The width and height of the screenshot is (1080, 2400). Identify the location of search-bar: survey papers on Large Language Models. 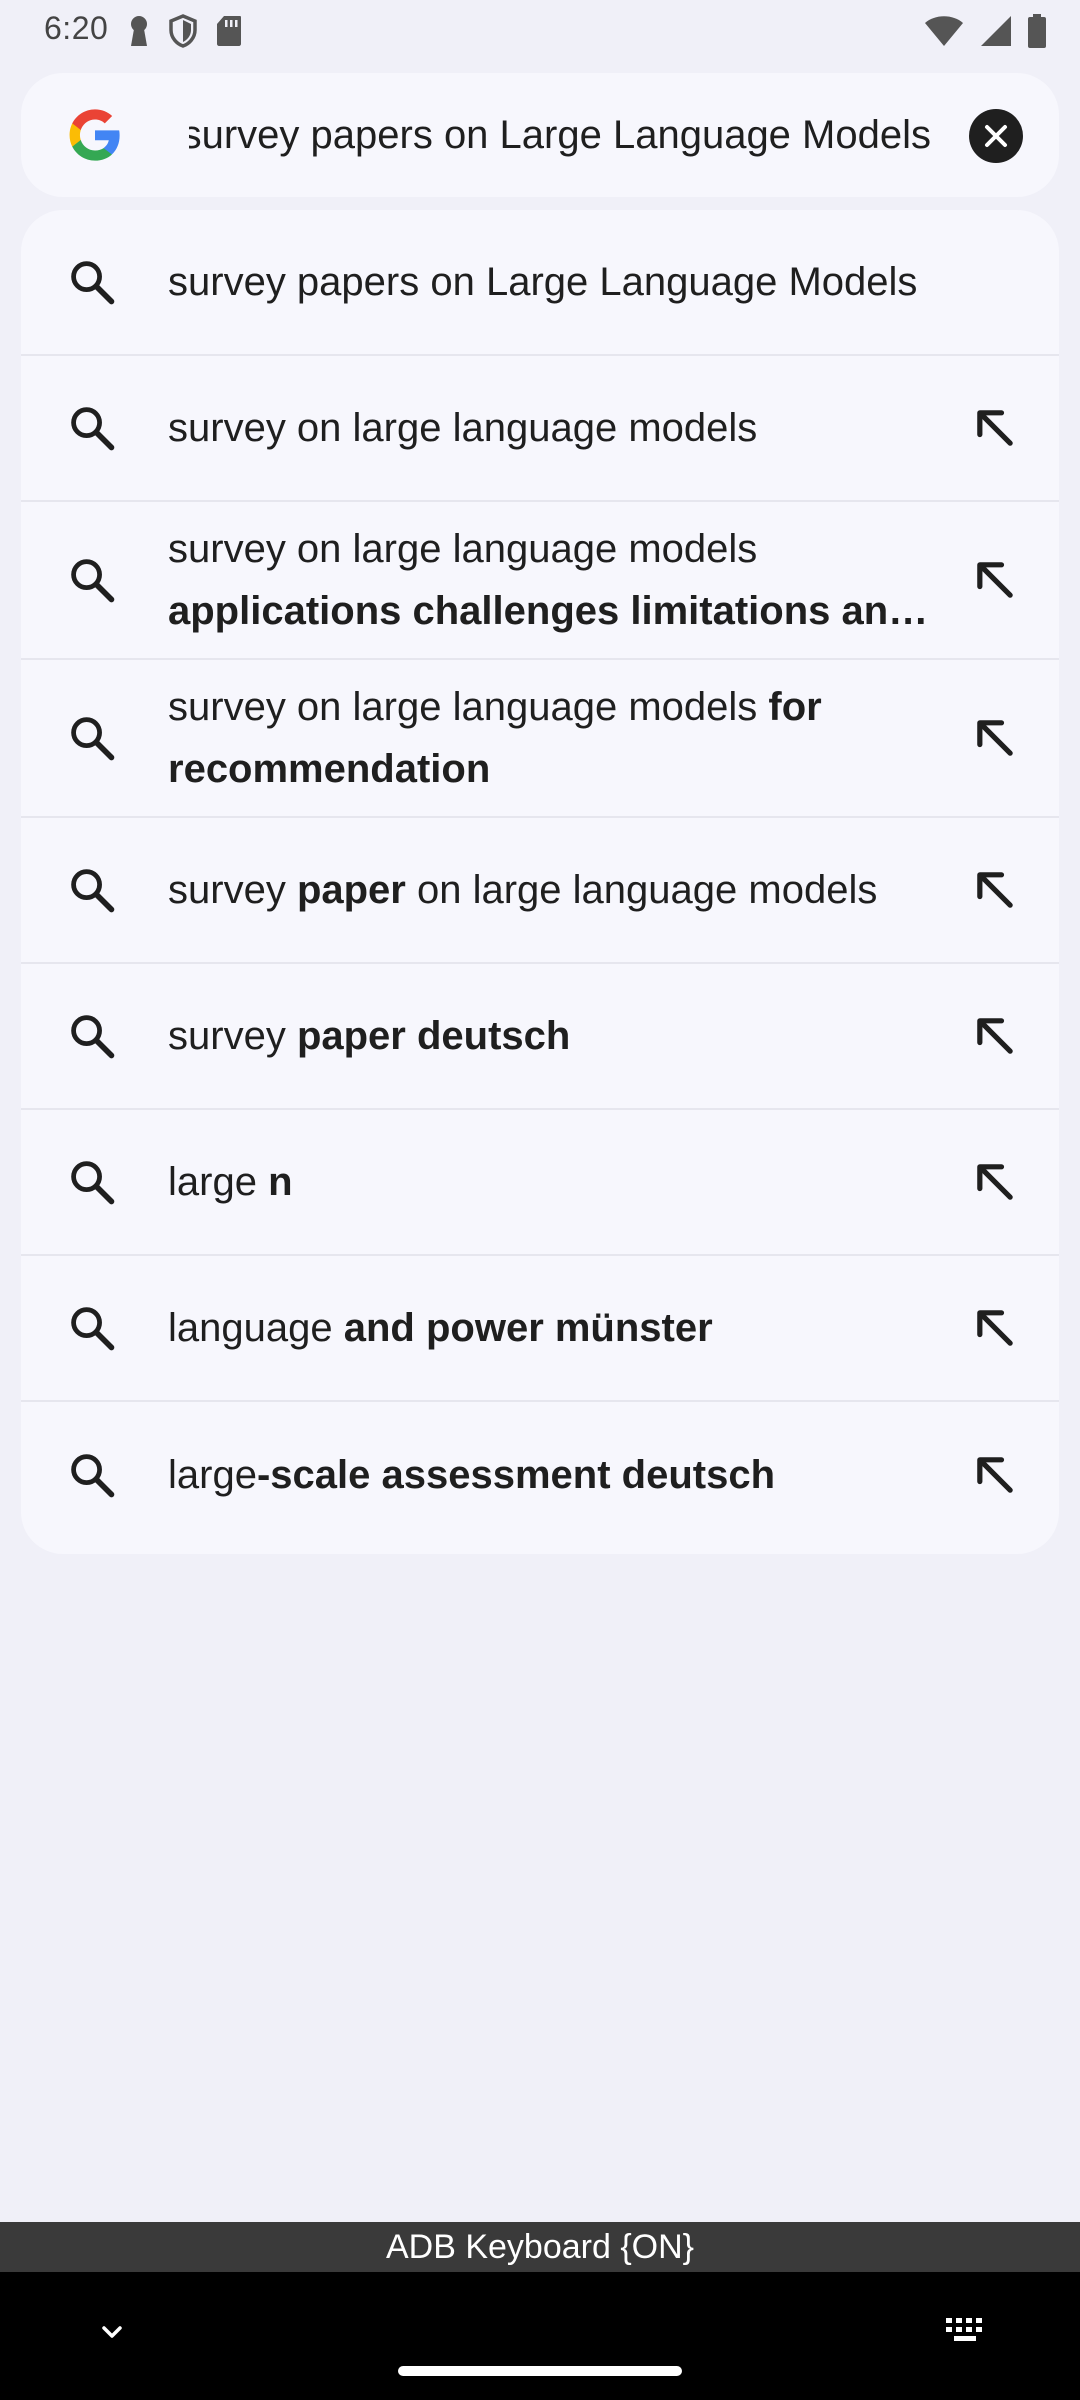
(540, 135).